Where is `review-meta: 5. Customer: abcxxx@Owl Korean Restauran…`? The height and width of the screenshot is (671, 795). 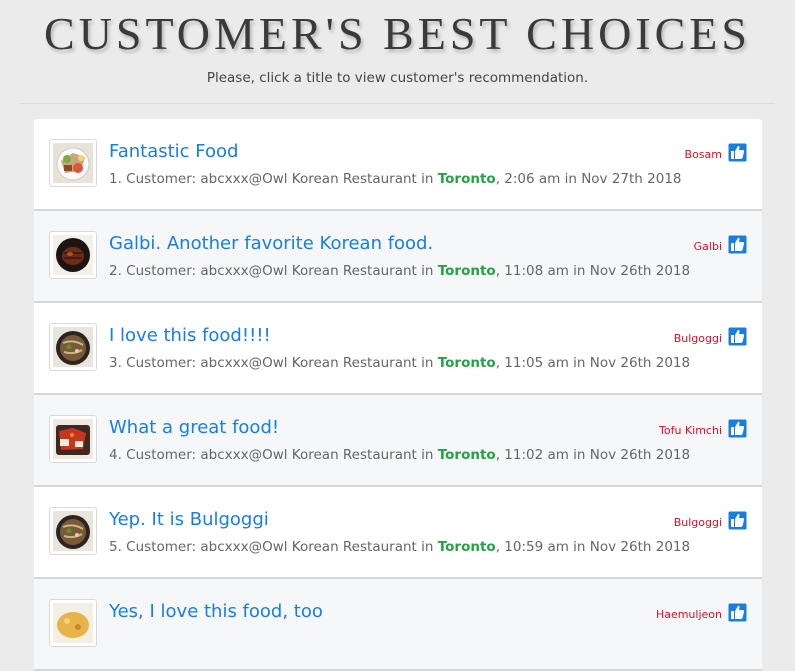 review-meta: 5. Customer: abcxxx@Owl Korean Restauran… is located at coordinates (399, 547).